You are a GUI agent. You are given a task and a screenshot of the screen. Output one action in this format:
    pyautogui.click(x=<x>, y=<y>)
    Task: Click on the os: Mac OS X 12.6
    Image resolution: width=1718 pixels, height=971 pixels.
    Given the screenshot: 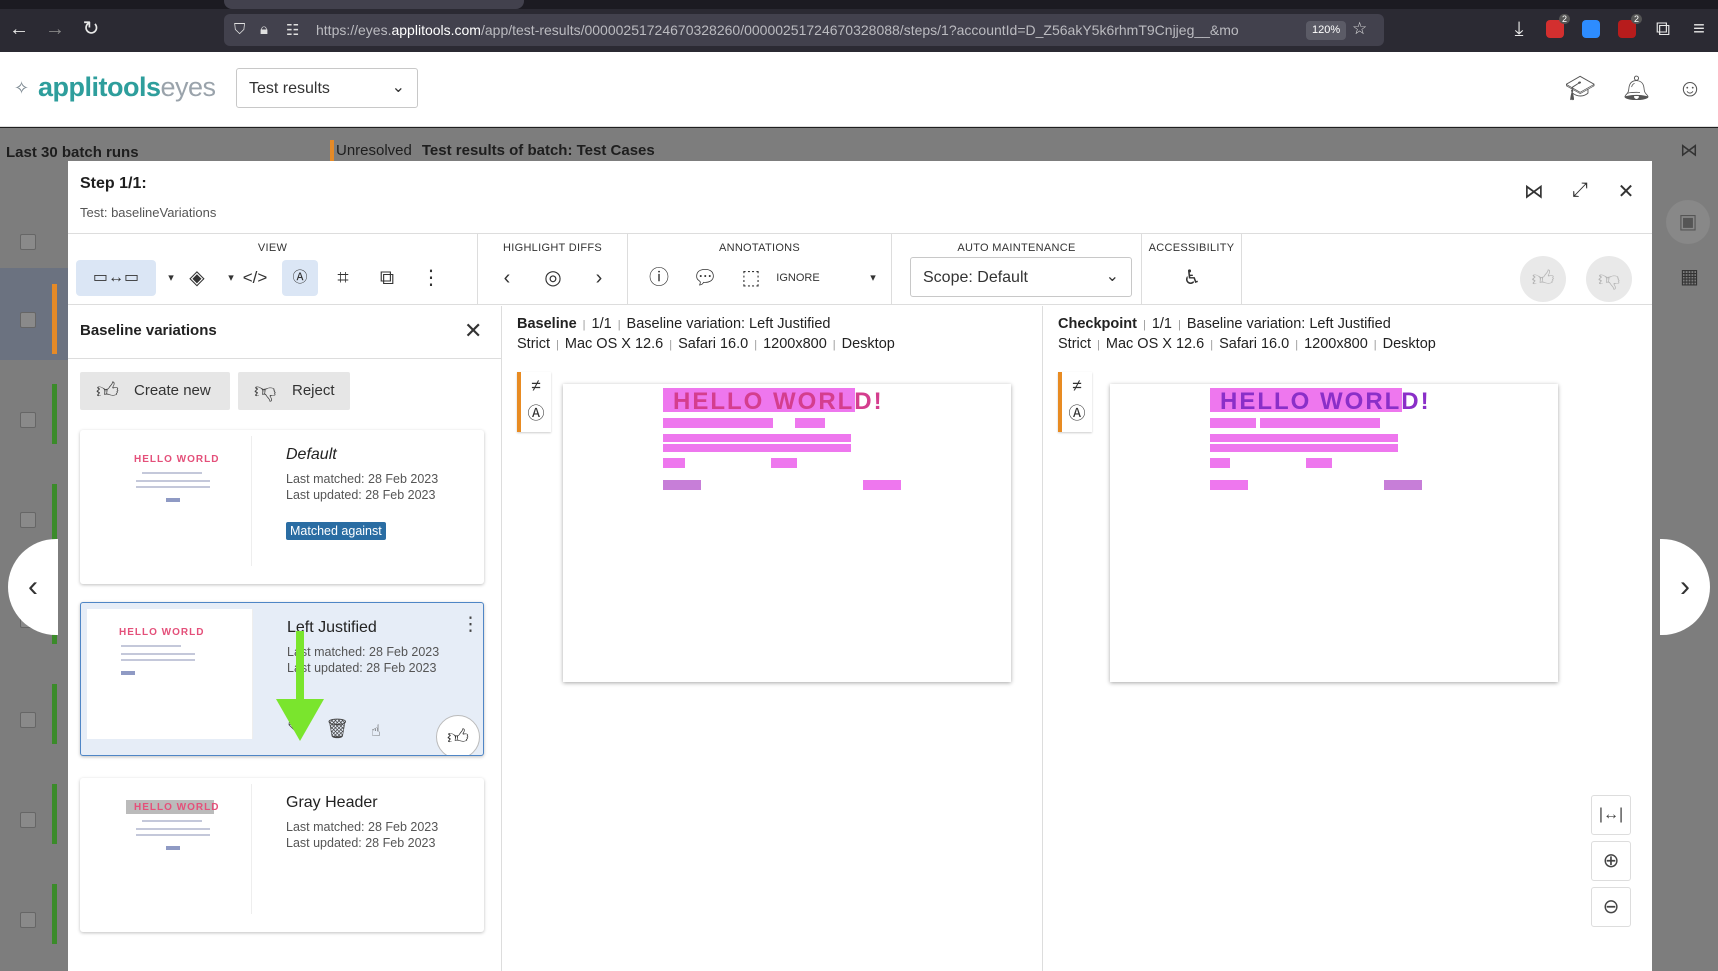 What is the action you would take?
    pyautogui.click(x=614, y=344)
    